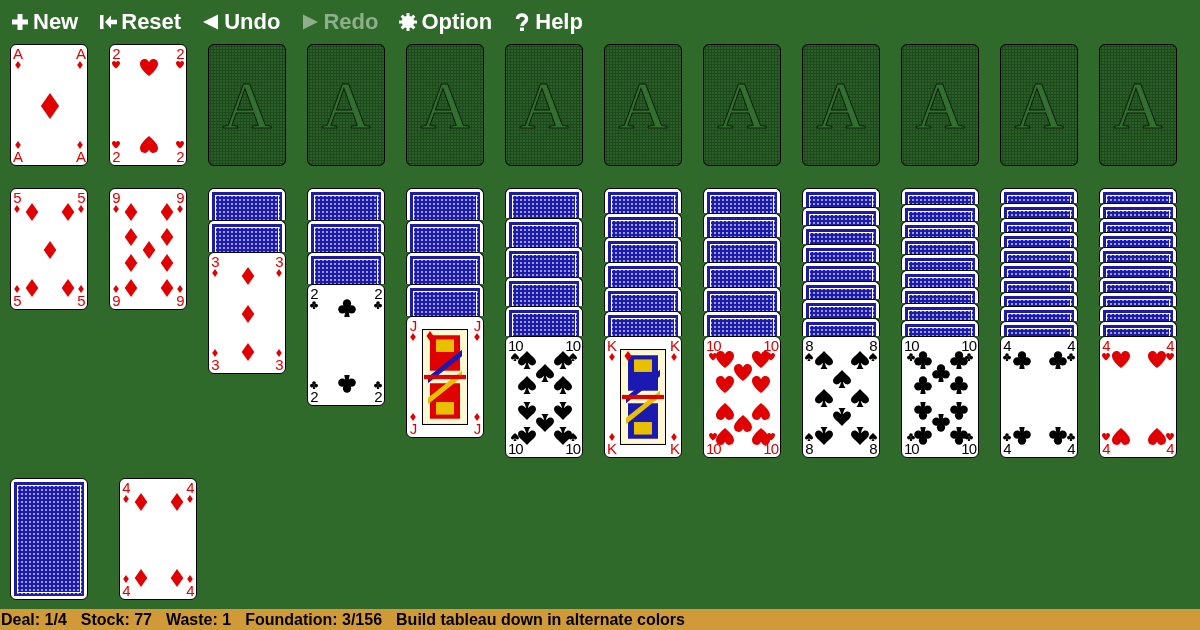  Describe the element at coordinates (445, 22) in the screenshot. I see `toolbar-button: Option` at that location.